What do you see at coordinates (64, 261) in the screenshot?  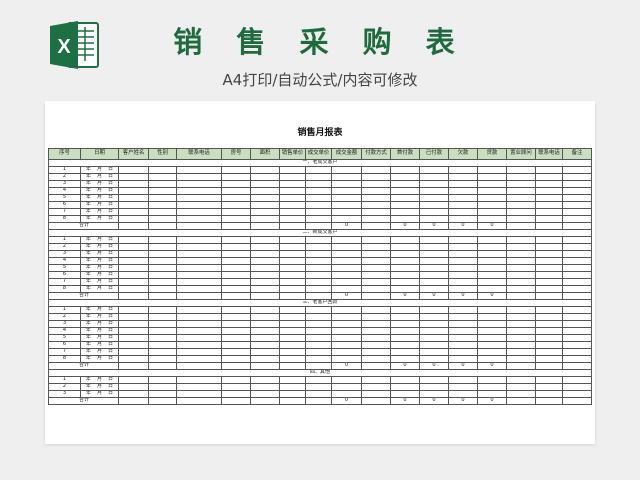 I see `row-number: 4` at bounding box center [64, 261].